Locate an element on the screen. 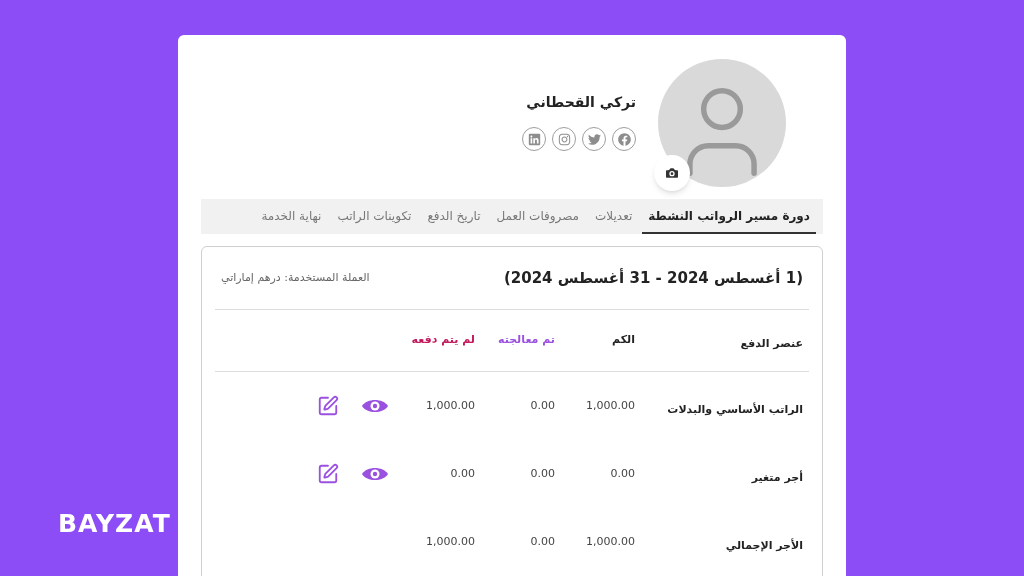 The width and height of the screenshot is (1024, 576). profile-name: تركي القحطاني is located at coordinates (581, 103).